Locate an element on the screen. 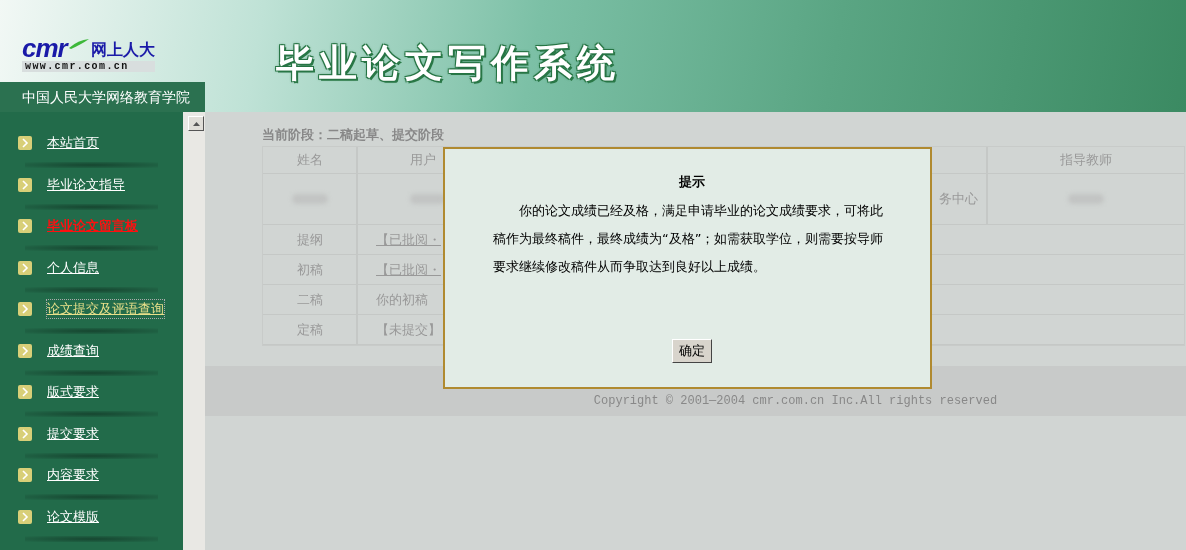  table-cell: 初稿 is located at coordinates (310, 269).